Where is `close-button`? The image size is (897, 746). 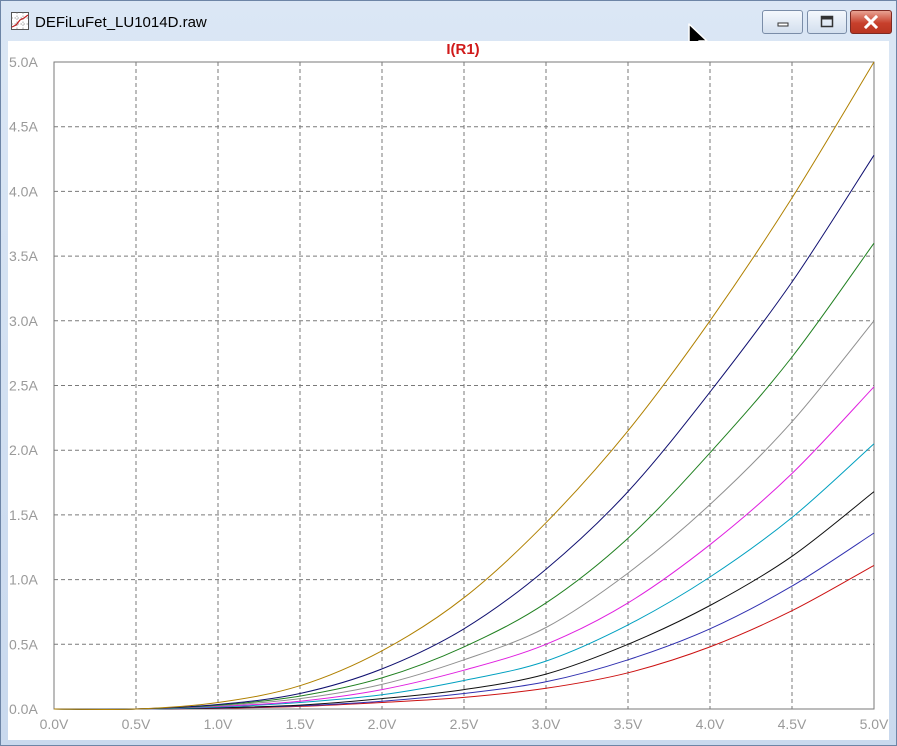 close-button is located at coordinates (871, 22).